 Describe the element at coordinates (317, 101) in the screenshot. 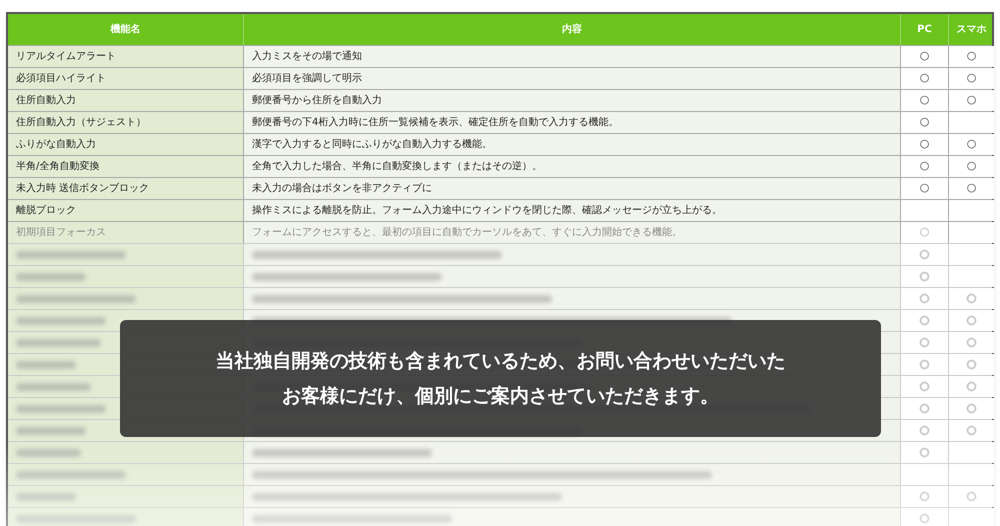

I see `feature-description: 郵便番号から住所を自動入力` at that location.